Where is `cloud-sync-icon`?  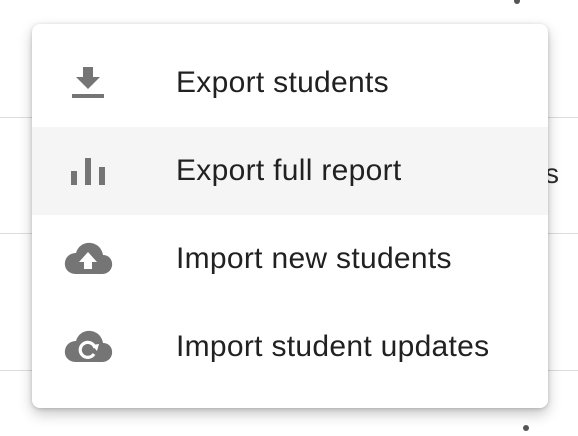
cloud-sync-icon is located at coordinates (88, 347).